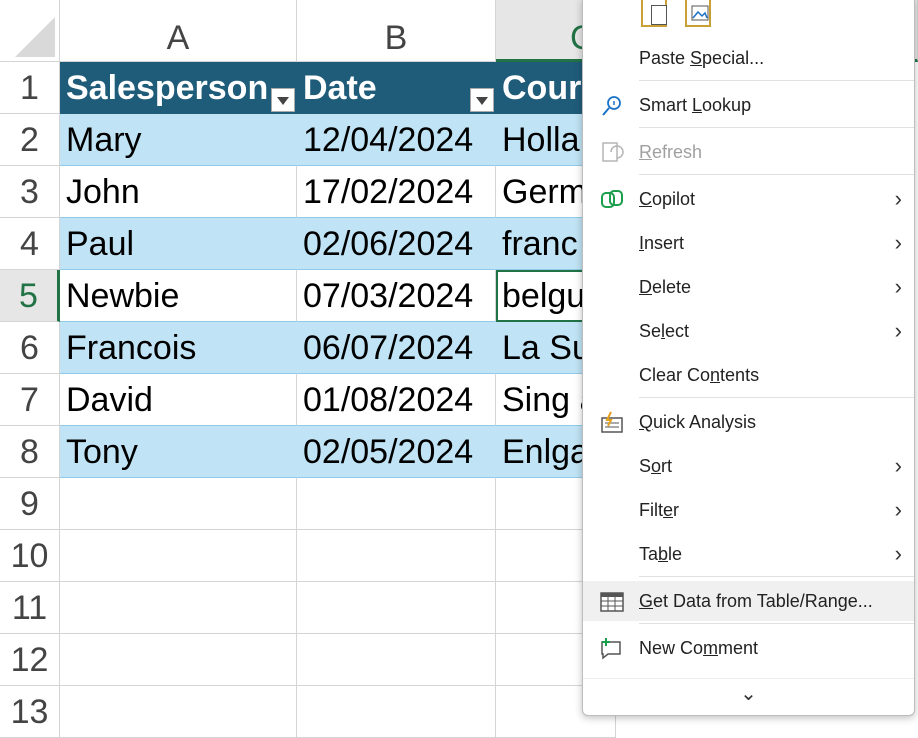 This screenshot has width=918, height=738. I want to click on row-header-11: 11, so click(30, 608).